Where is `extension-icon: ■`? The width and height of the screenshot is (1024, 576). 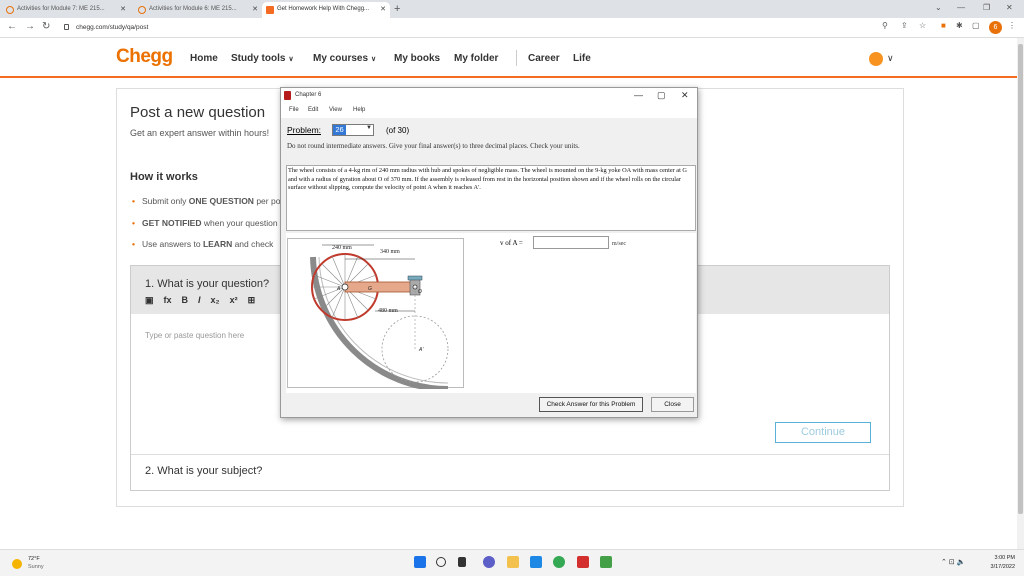
extension-icon: ■ is located at coordinates (943, 25).